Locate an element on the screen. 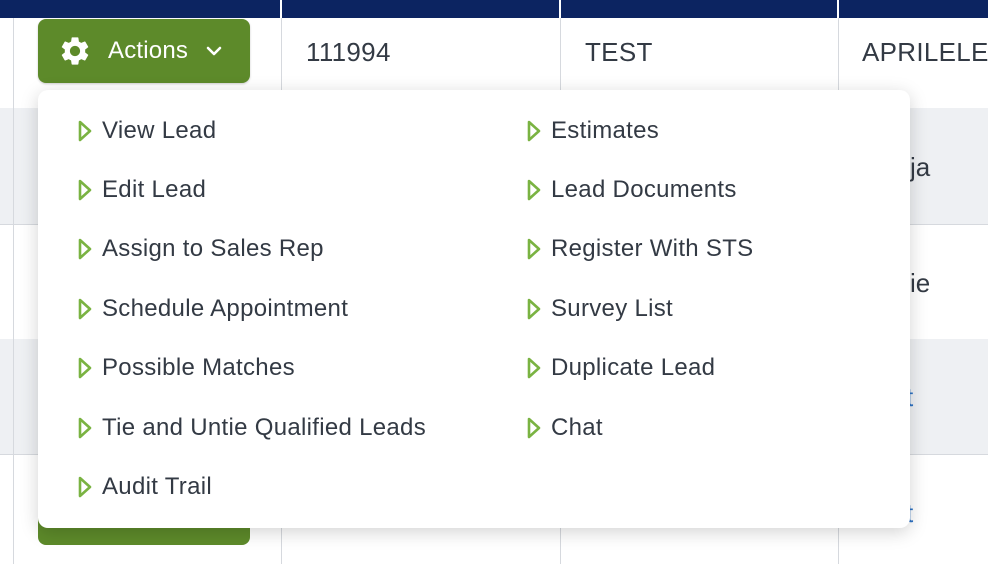 The width and height of the screenshot is (988, 564). menu-item-possible-matches: Possible Matches is located at coordinates (185, 368).